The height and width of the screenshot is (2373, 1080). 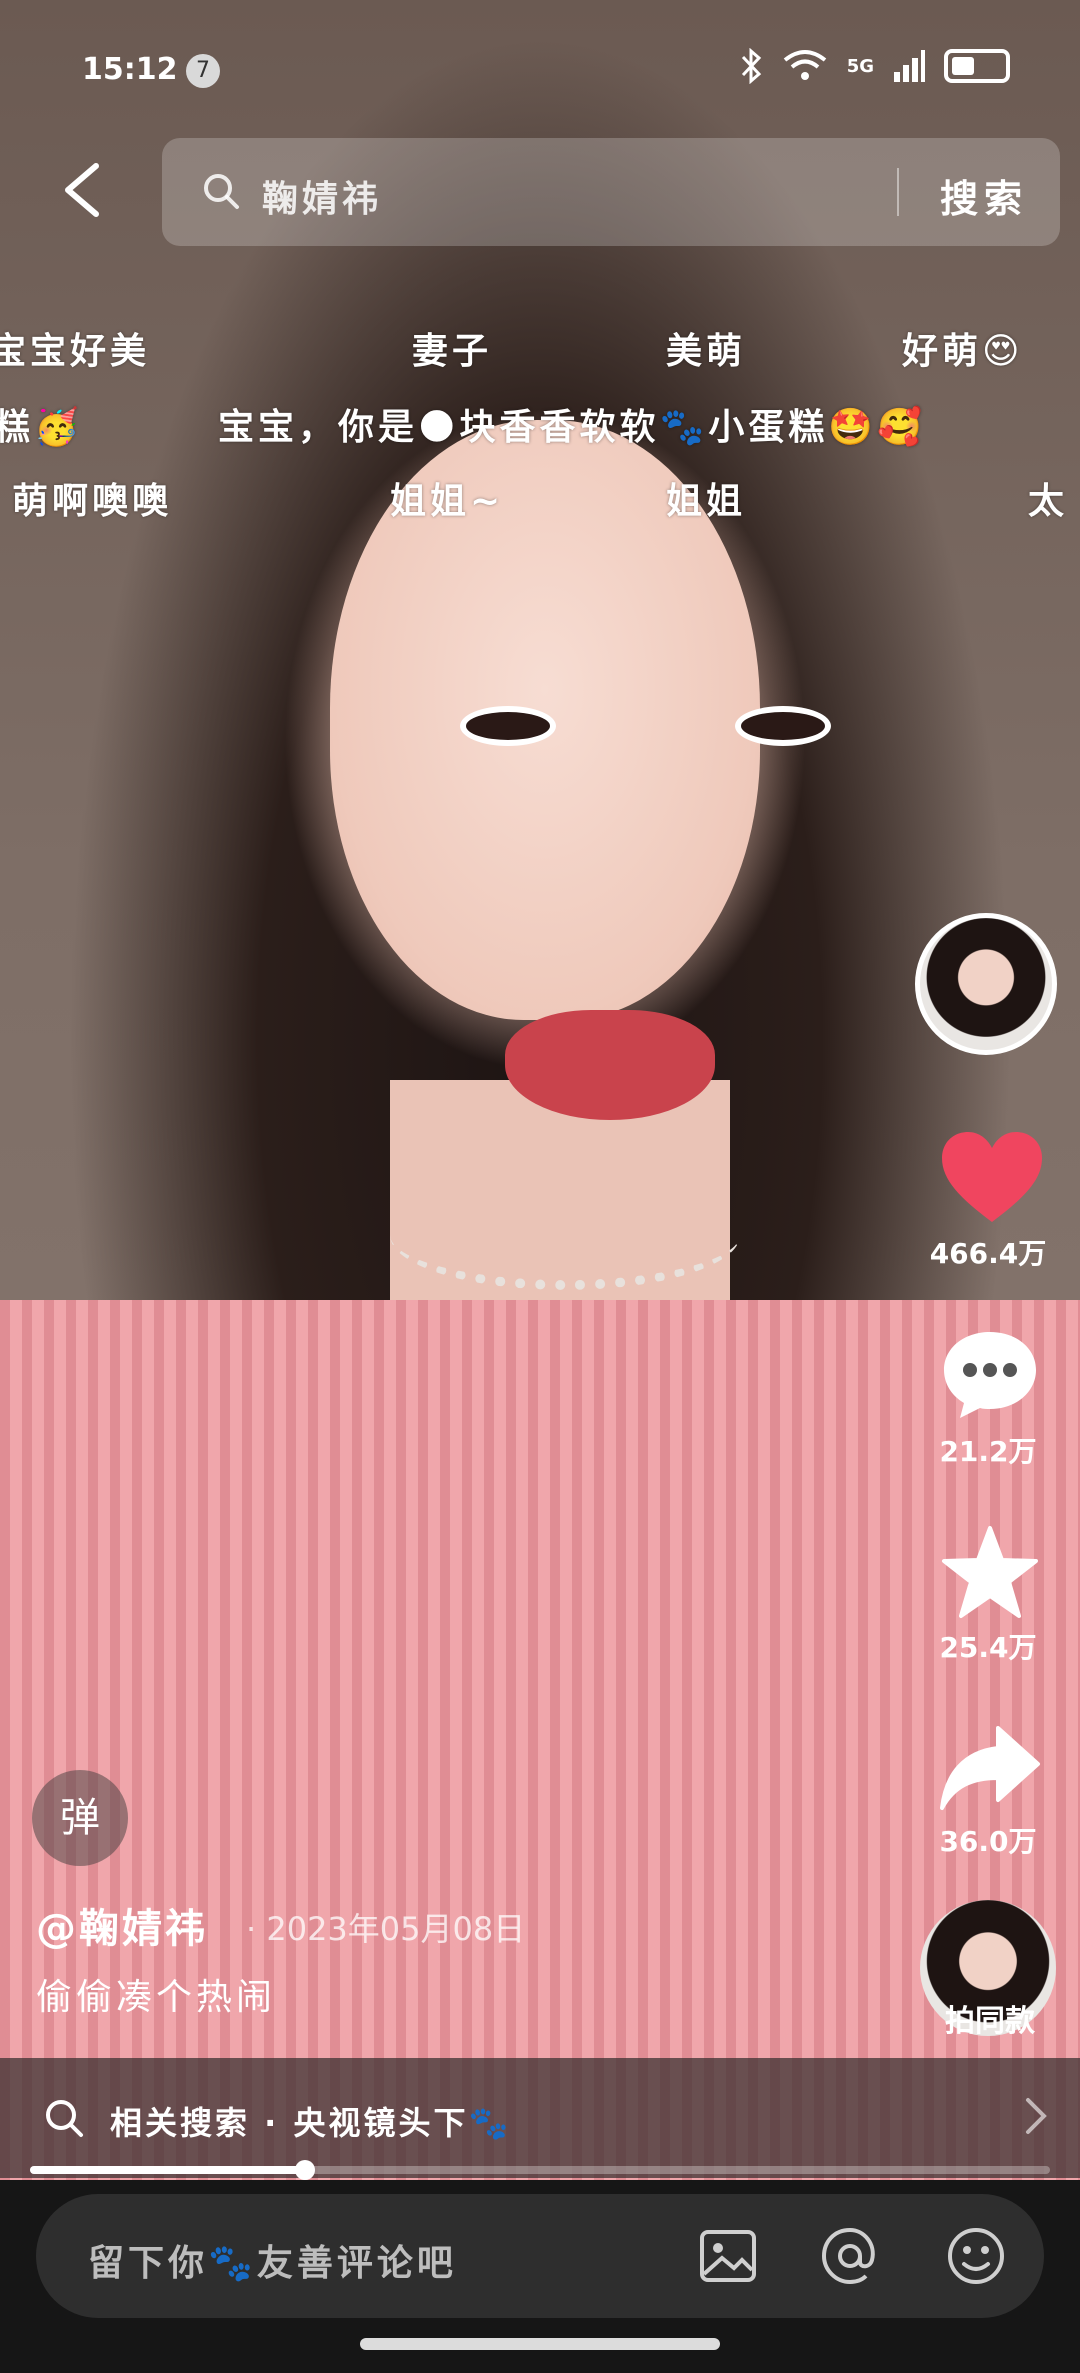 I want to click on related-search-label: 相关搜索 · 央视镜头下🐾, so click(x=311, y=2123).